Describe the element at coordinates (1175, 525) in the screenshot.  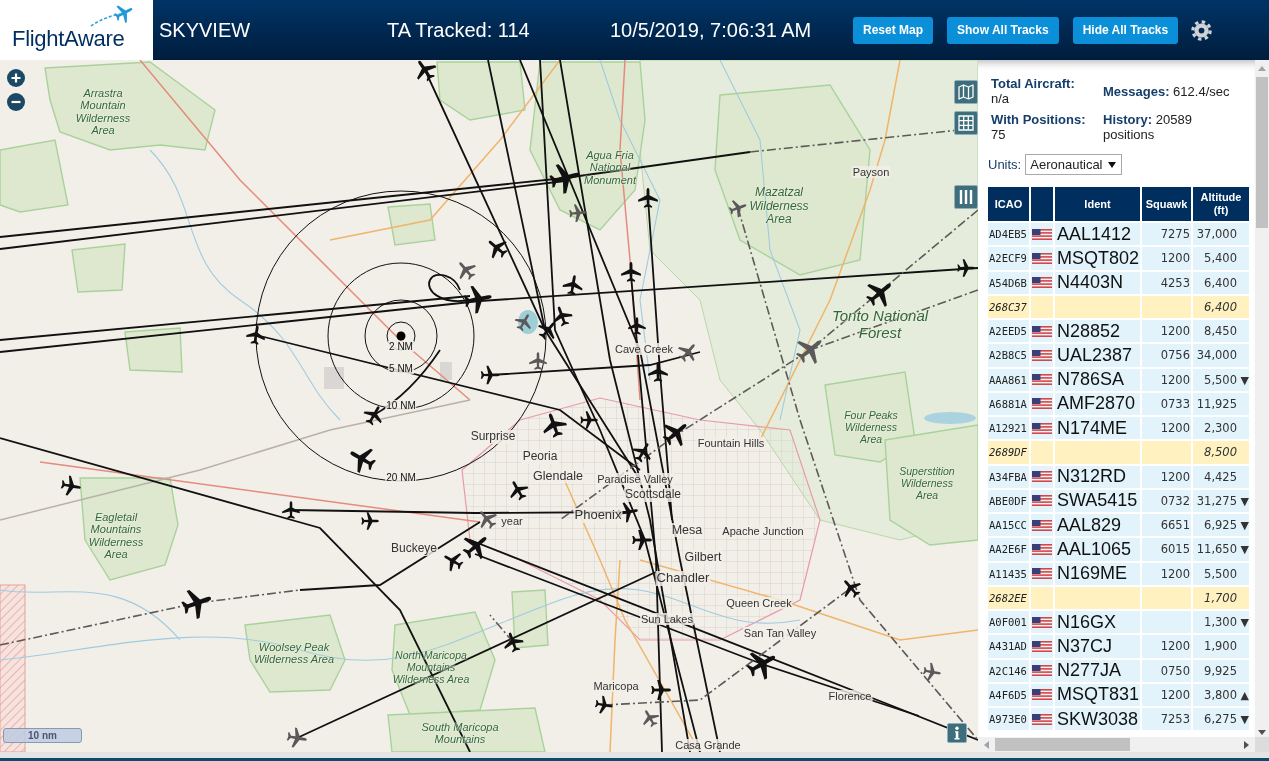
I see `squawk-code: 6651` at that location.